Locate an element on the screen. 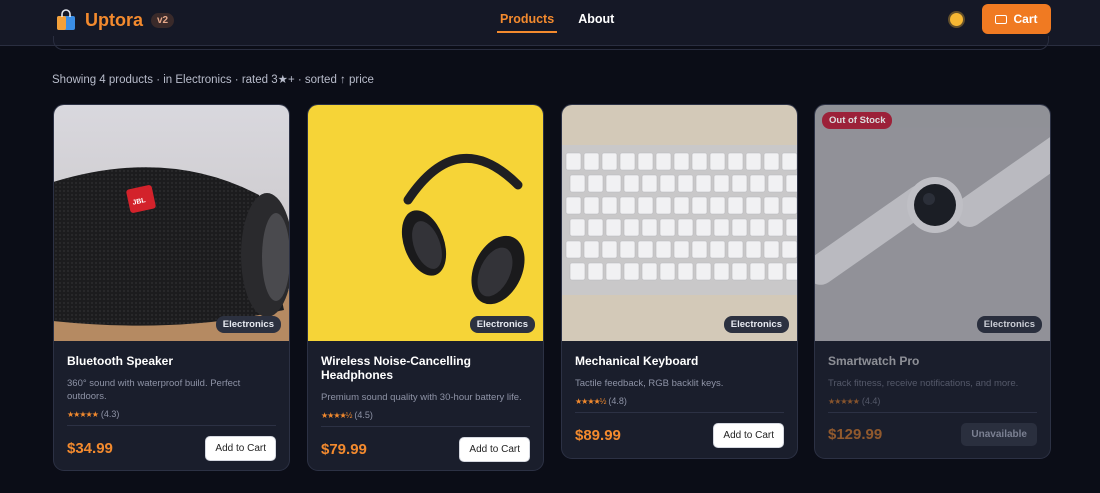  brand-logo: Uptora v2 is located at coordinates (115, 20).